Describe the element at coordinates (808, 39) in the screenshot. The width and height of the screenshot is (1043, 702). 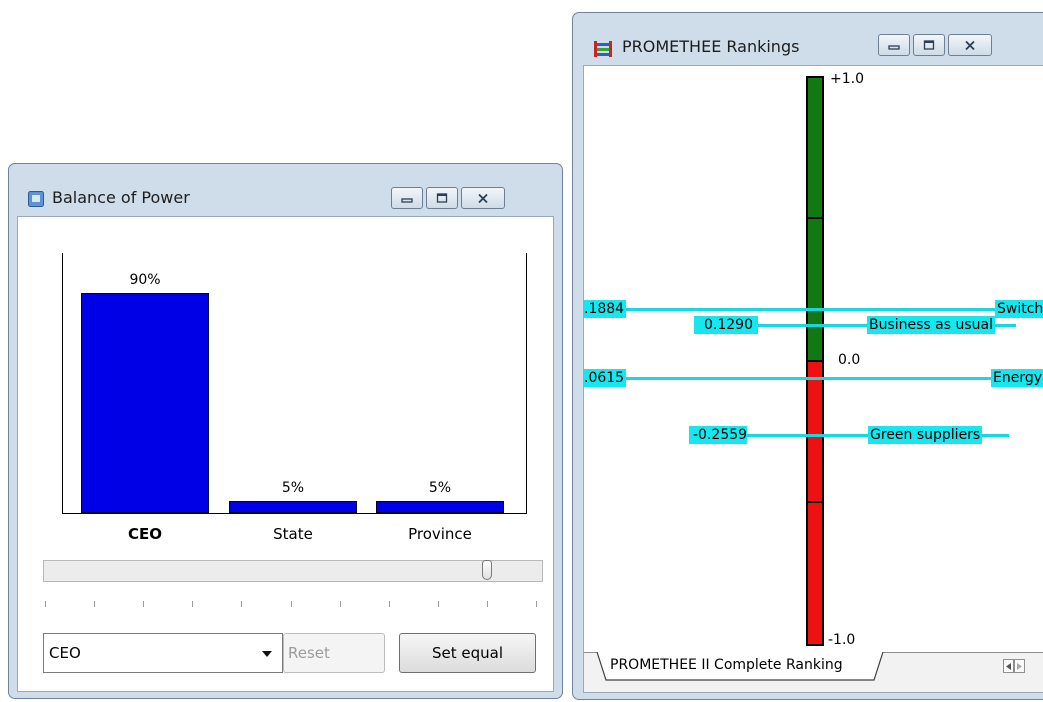
I see `promethee-titlebar: PROMETHEE Rankings` at that location.